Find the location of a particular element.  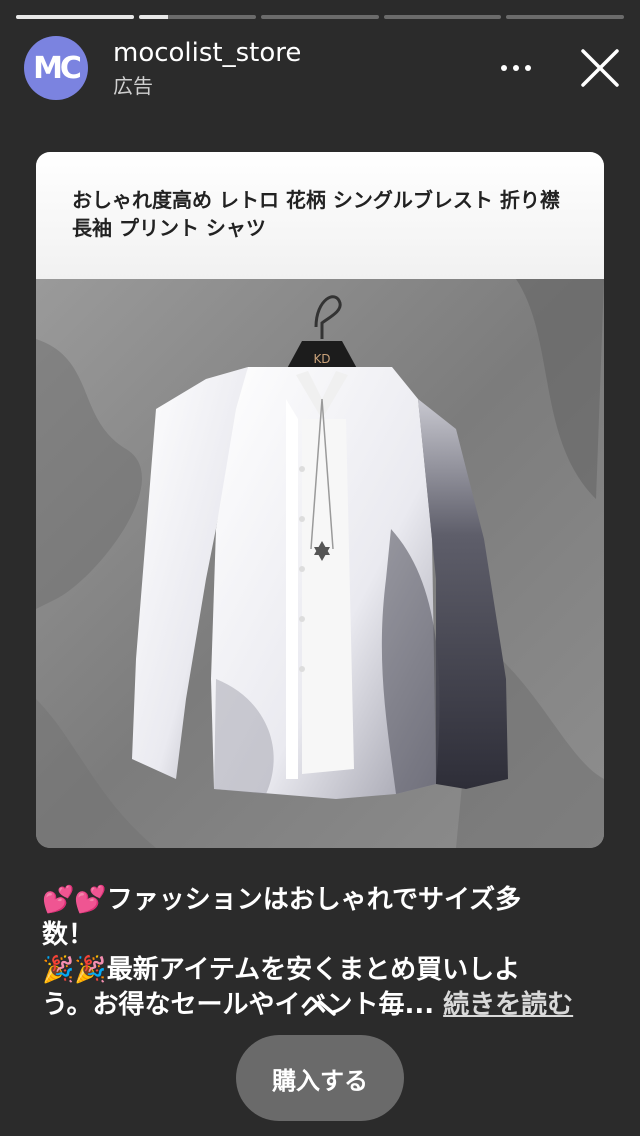

caption-line: 数！ is located at coordinates (68, 935).